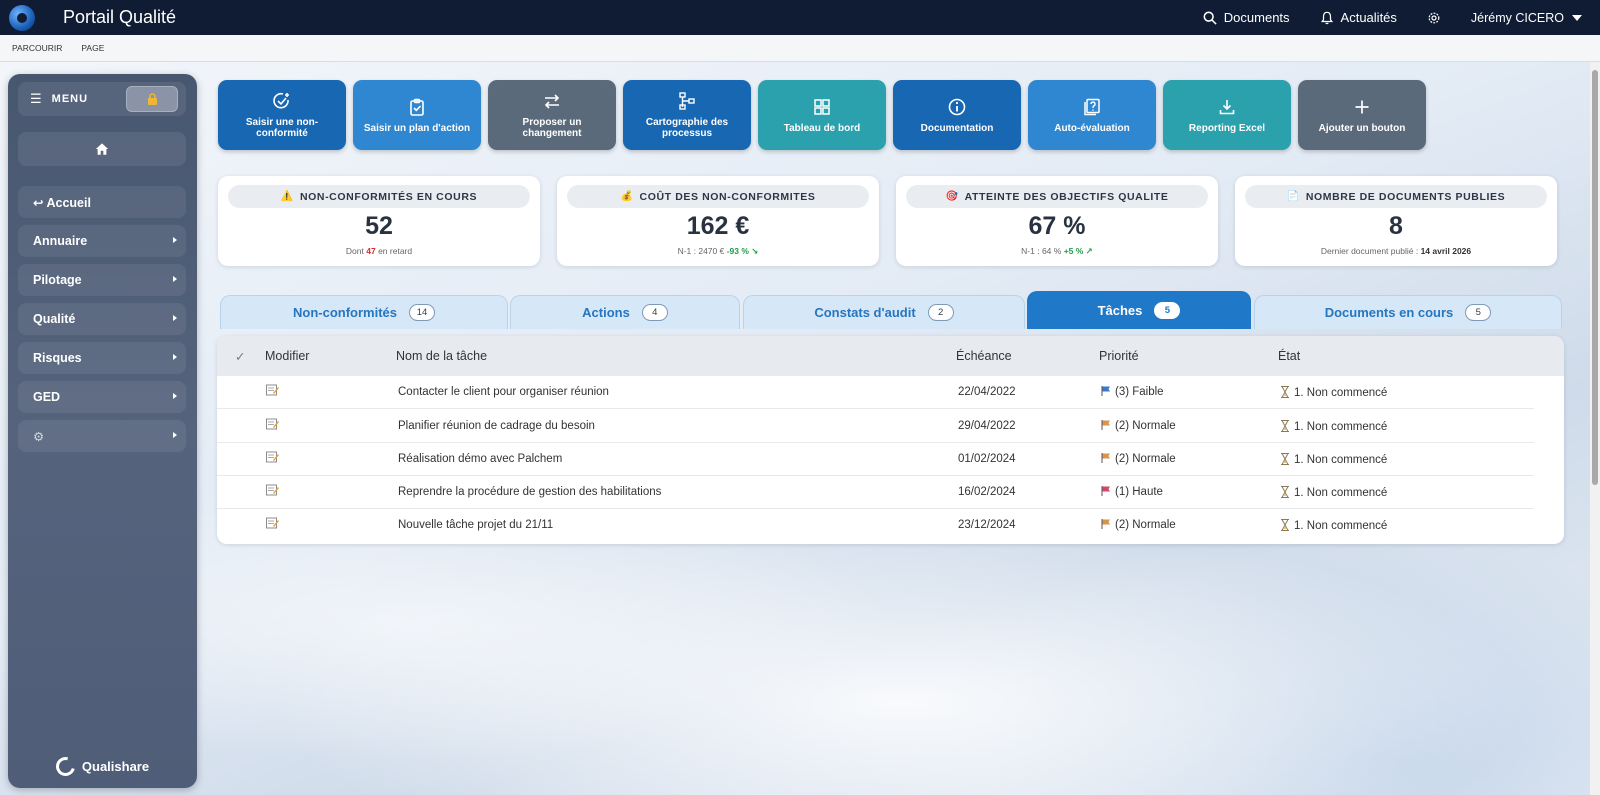  Describe the element at coordinates (1517, 17) in the screenshot. I see `user-name: Jérémy CICERO` at that location.